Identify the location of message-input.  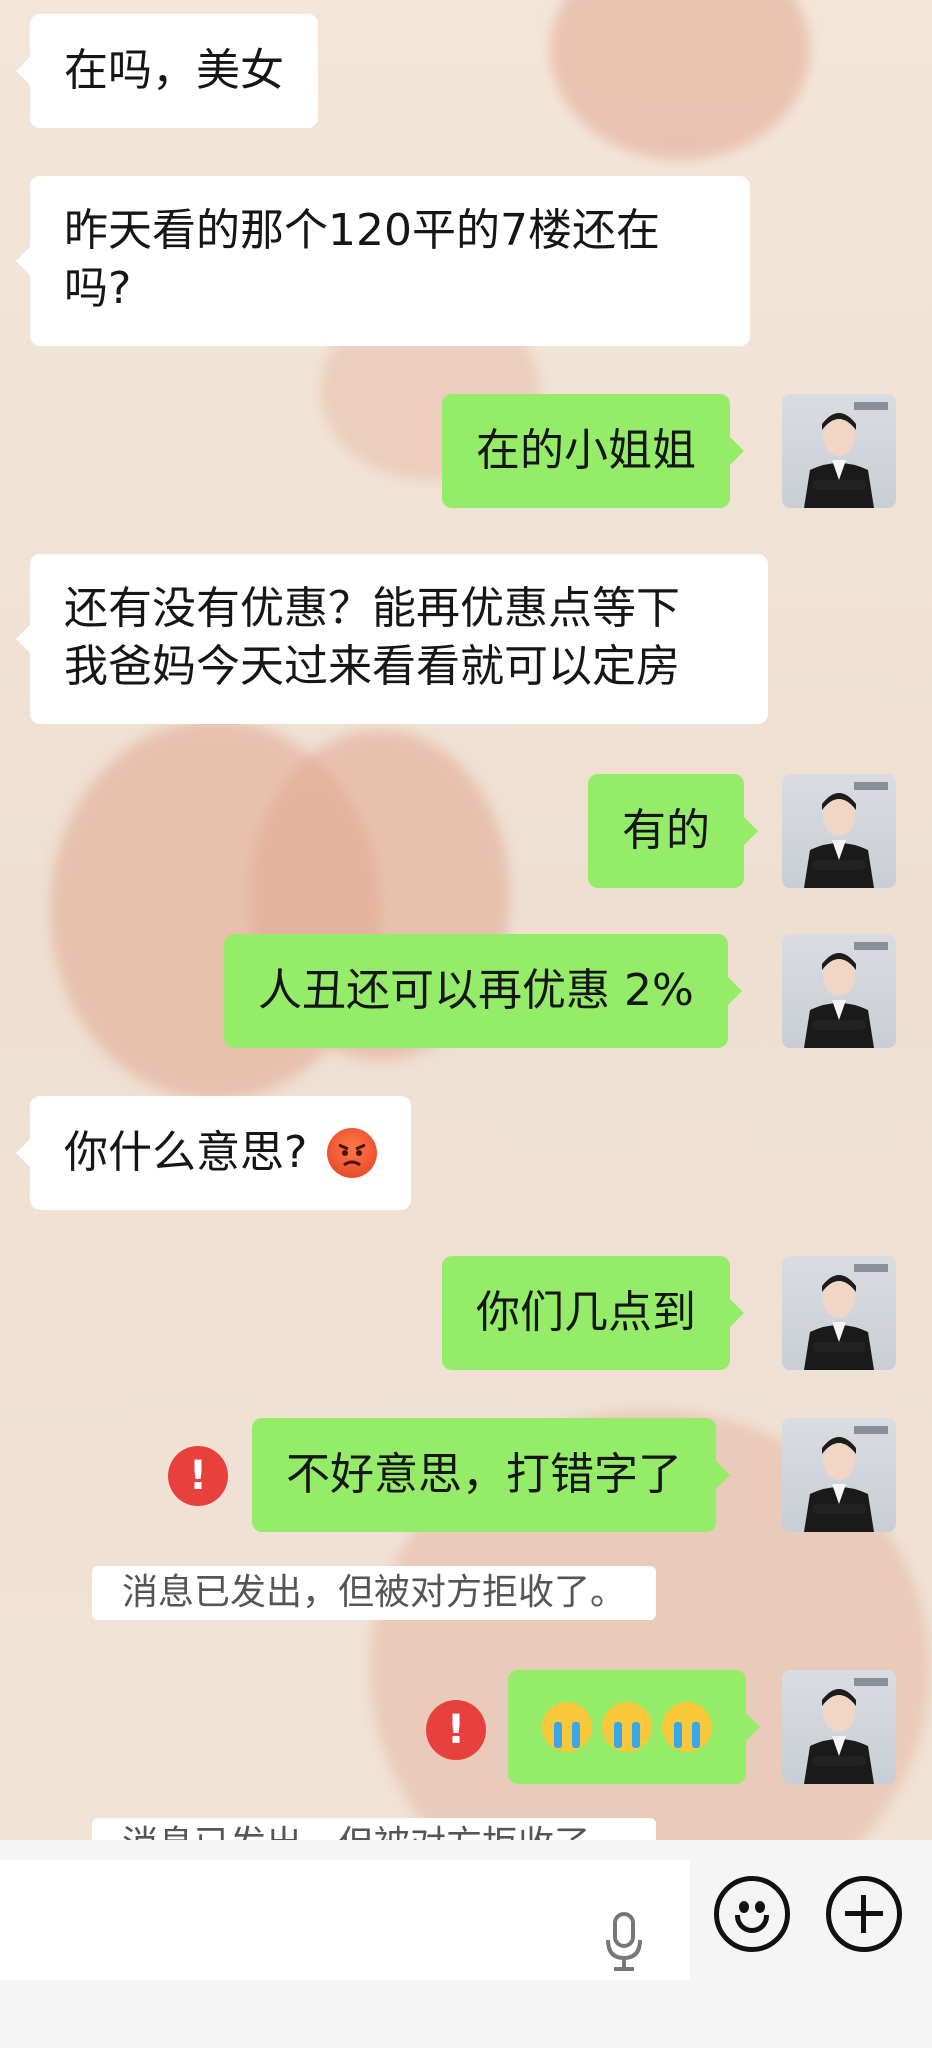
(345, 1920).